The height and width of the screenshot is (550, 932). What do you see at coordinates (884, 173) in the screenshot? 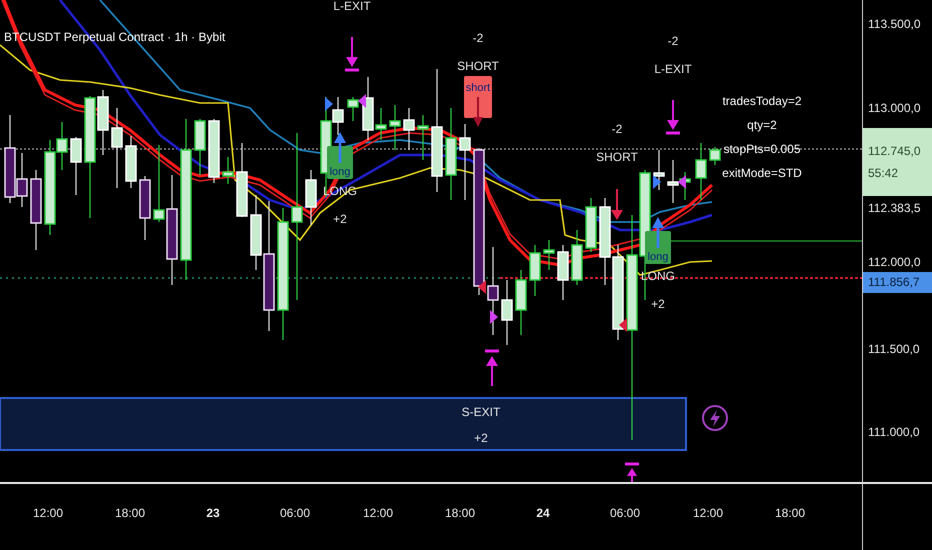
I see `countdown-text: 55:42` at bounding box center [884, 173].